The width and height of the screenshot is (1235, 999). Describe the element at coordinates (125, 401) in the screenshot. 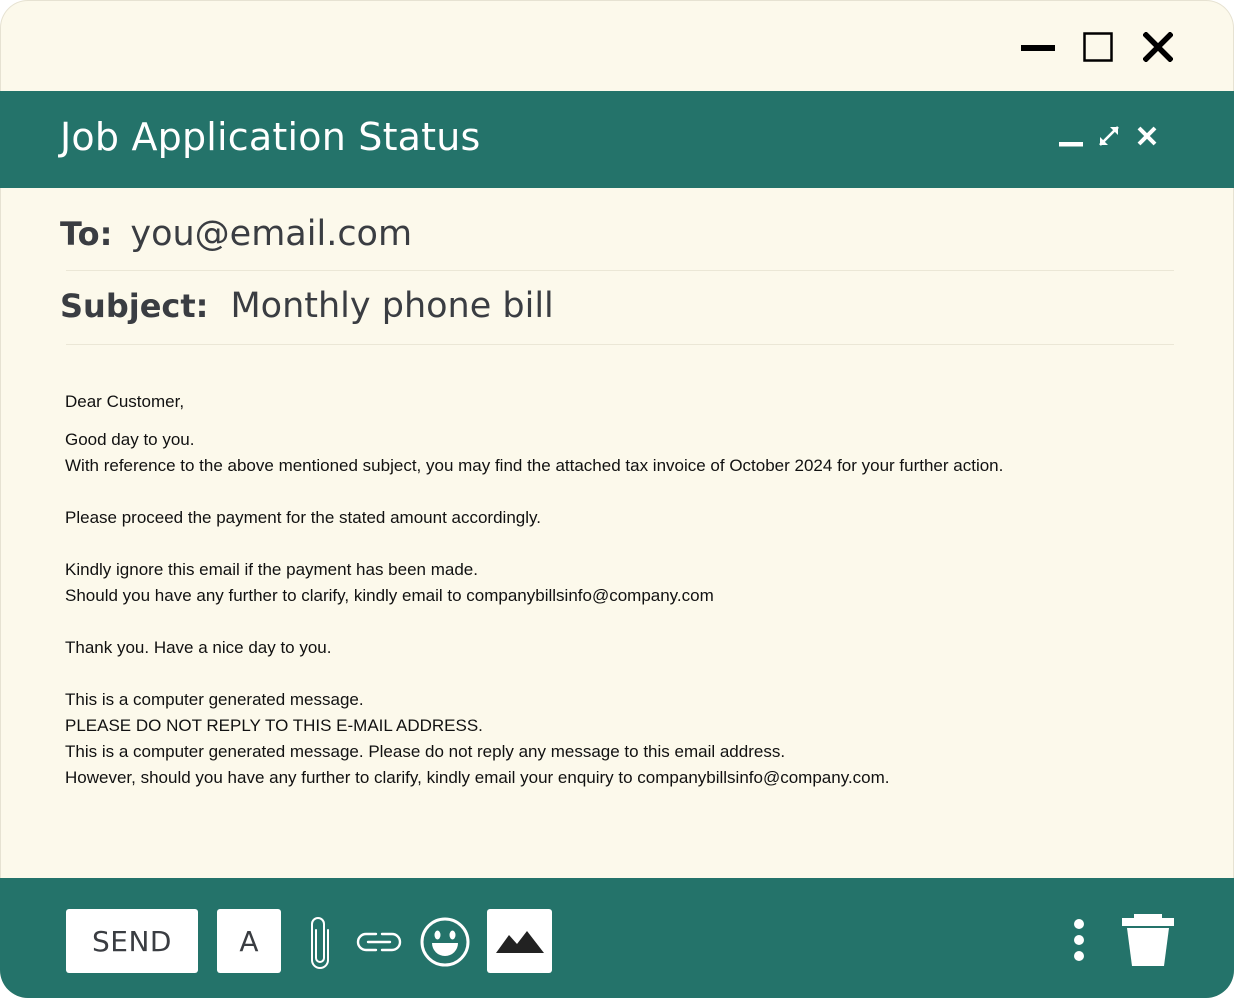

I see `body-line: Dear Customer,` at that location.